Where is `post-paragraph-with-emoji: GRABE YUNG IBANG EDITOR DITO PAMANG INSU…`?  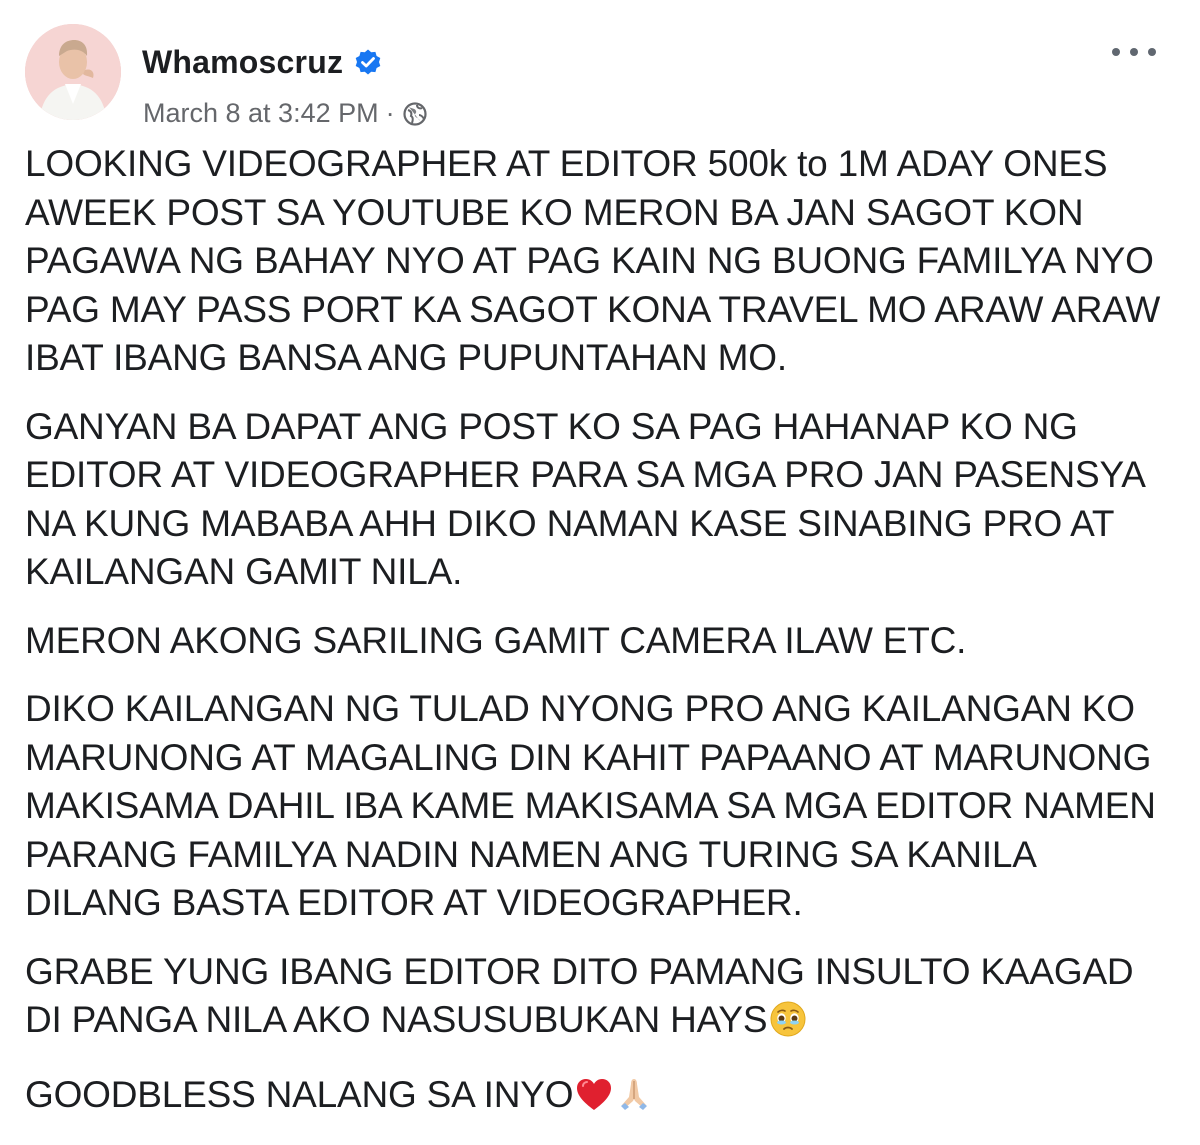
post-paragraph-with-emoji: GRABE YUNG IBANG EDITOR DITO PAMANG INSU… is located at coordinates (600, 999).